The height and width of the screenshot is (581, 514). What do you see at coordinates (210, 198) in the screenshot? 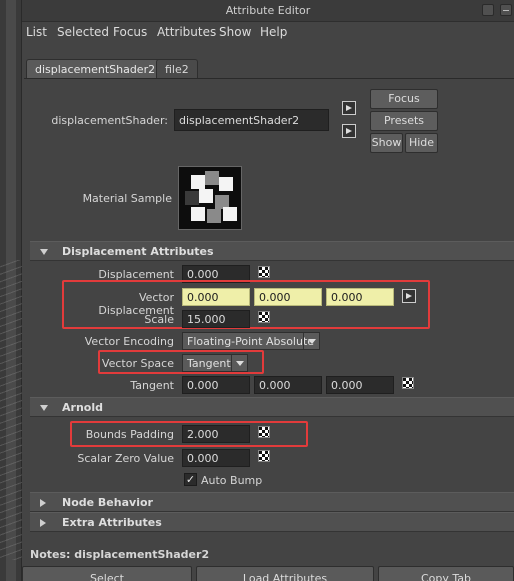
I see `material-sample-swatch` at bounding box center [210, 198].